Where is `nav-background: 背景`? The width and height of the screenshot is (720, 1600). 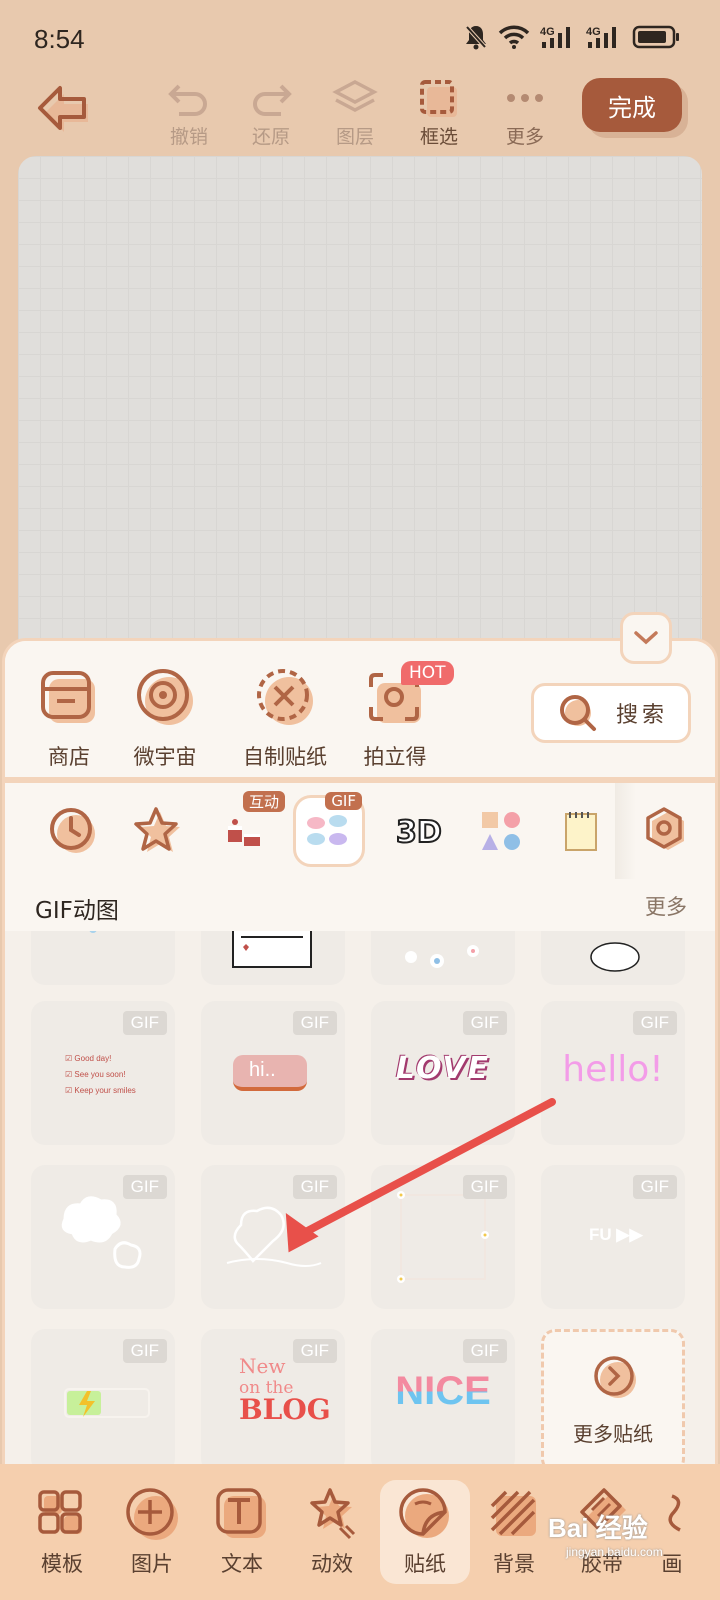
nav-background: 背景 is located at coordinates (514, 1532).